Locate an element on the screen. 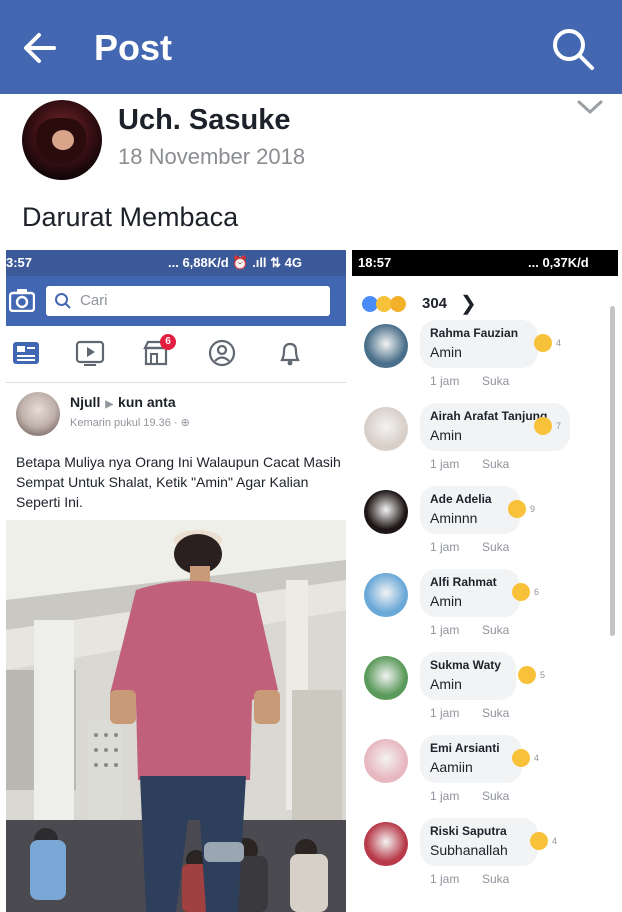 The image size is (622, 912). comment-text: Subhanallah is located at coordinates (469, 850).